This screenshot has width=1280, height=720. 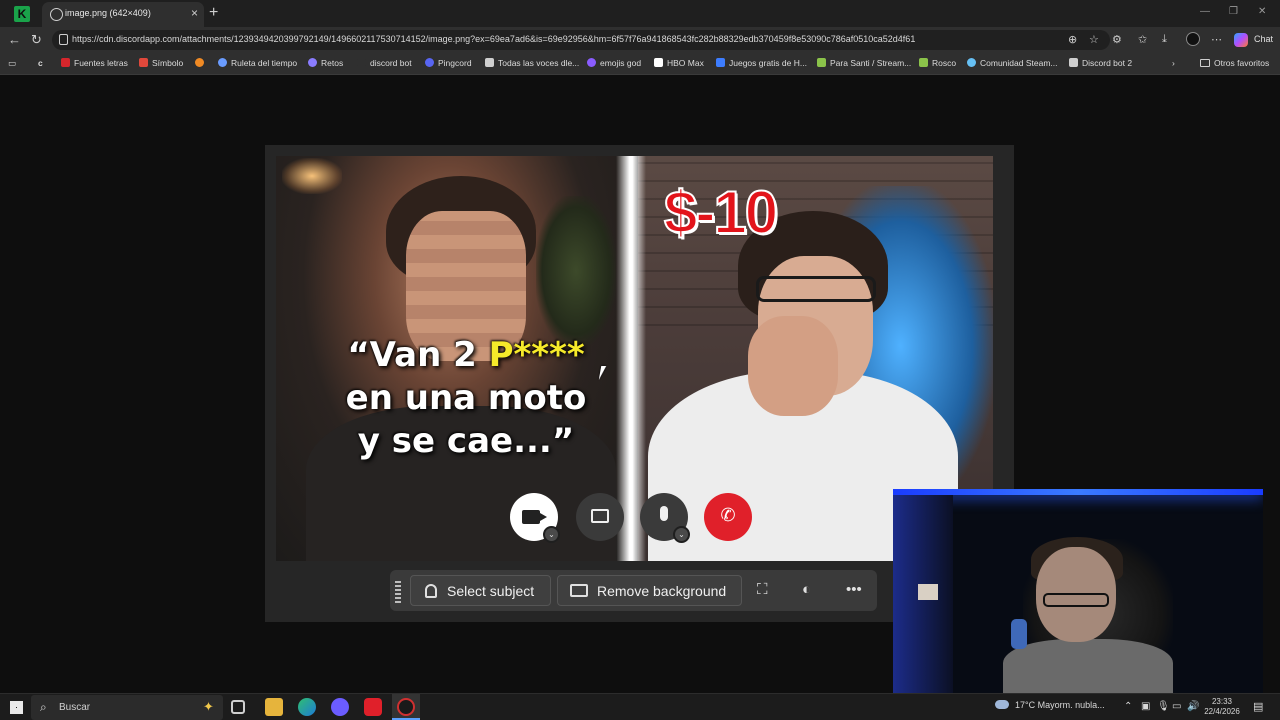 I want to click on toolbar-drag-handle, so click(x=398, y=591).